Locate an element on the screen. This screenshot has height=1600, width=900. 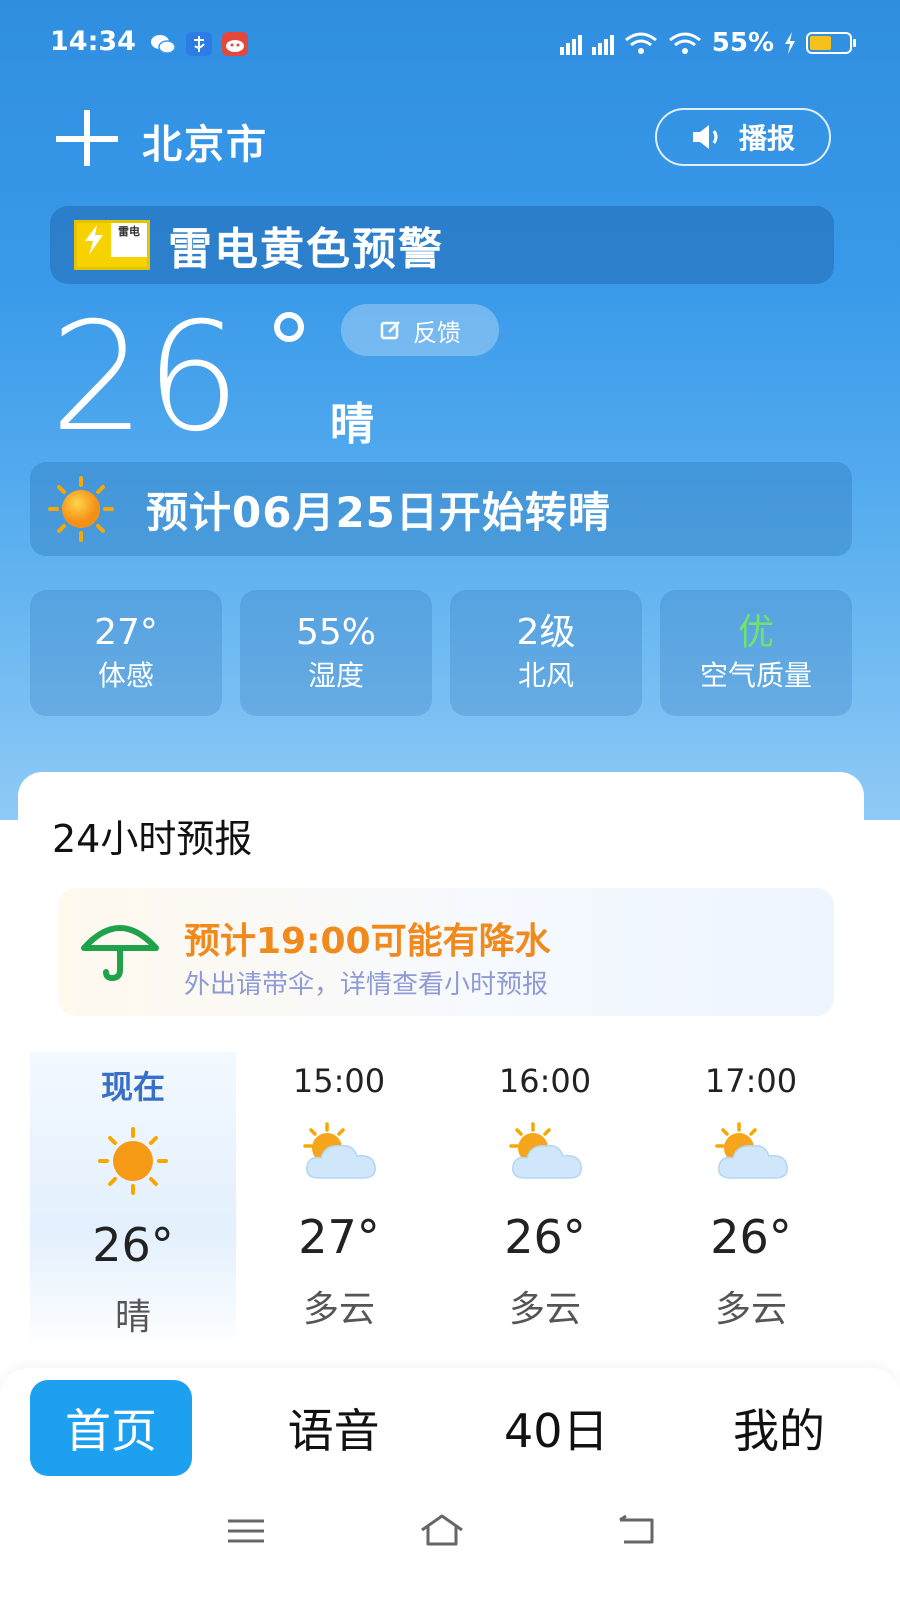
metric-value: 2级 is located at coordinates (546, 632).